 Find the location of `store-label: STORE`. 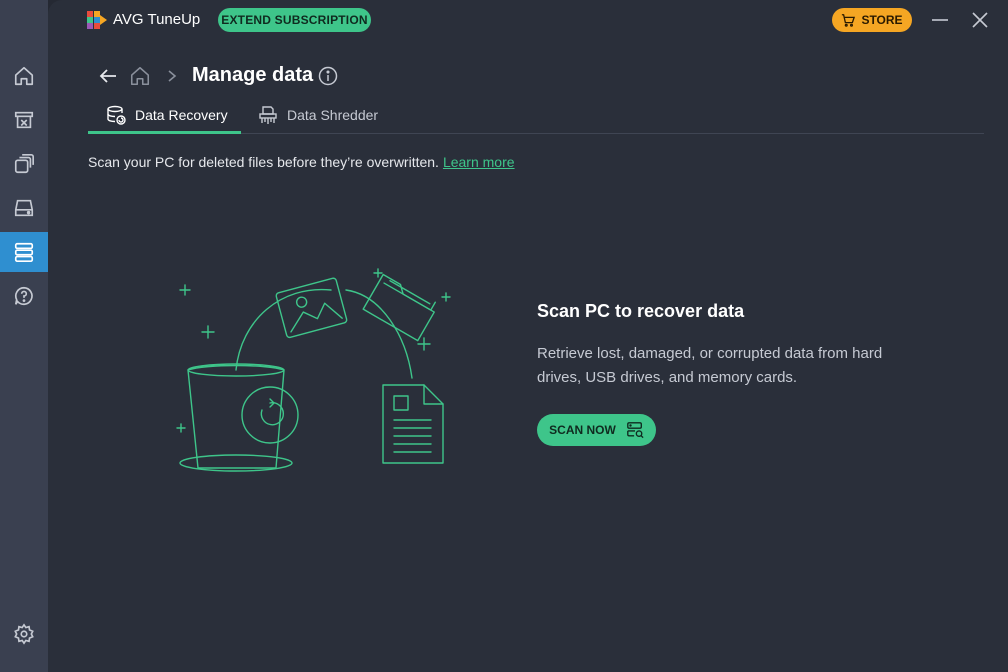

store-label: STORE is located at coordinates (882, 20).